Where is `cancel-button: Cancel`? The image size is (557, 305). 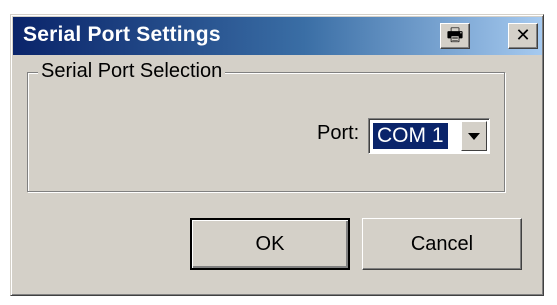
cancel-button: Cancel is located at coordinates (442, 244).